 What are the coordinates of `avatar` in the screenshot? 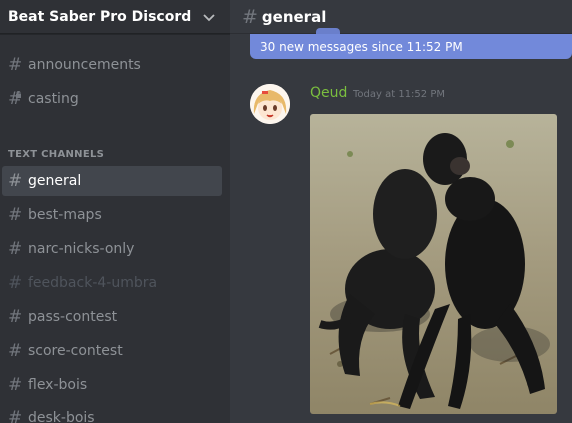 It's located at (270, 104).